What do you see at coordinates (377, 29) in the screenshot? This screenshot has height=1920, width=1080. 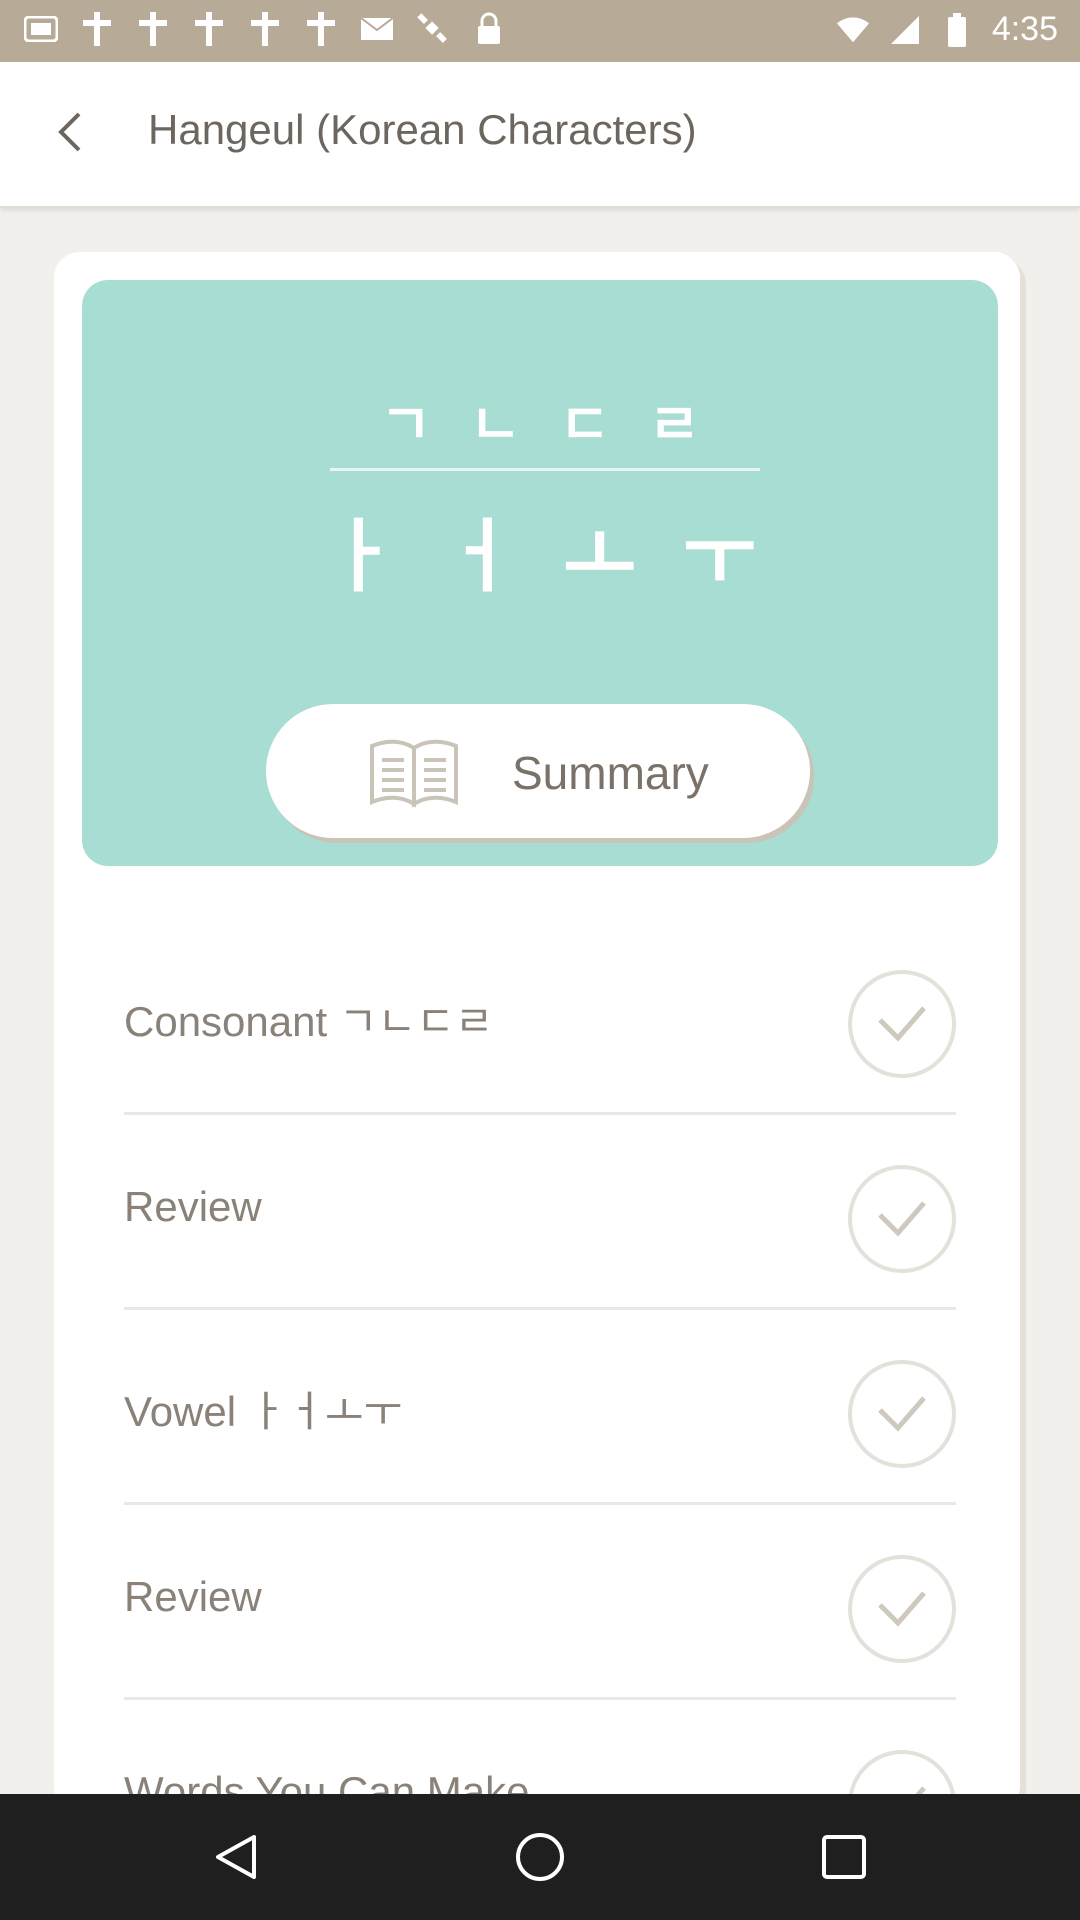 I see `mail-icon` at bounding box center [377, 29].